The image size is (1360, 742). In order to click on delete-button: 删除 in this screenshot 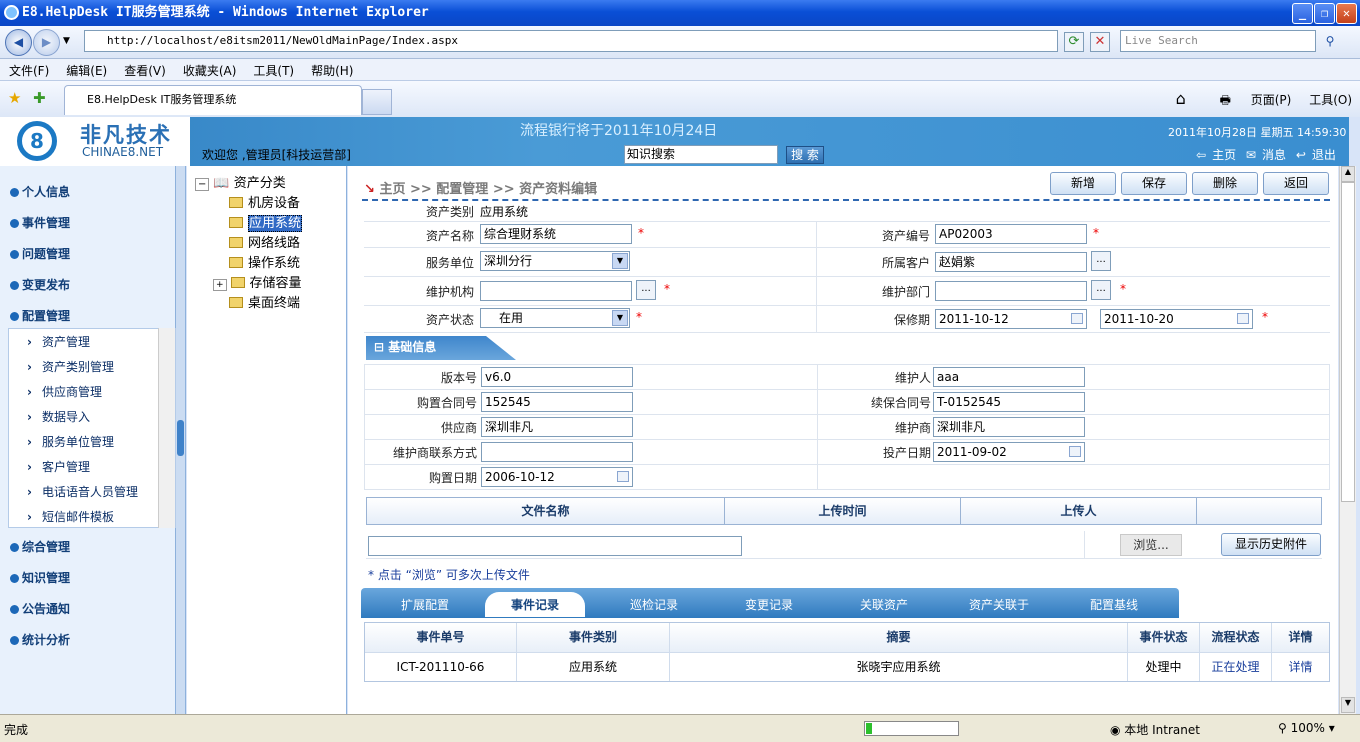, I will do `click(1225, 183)`.